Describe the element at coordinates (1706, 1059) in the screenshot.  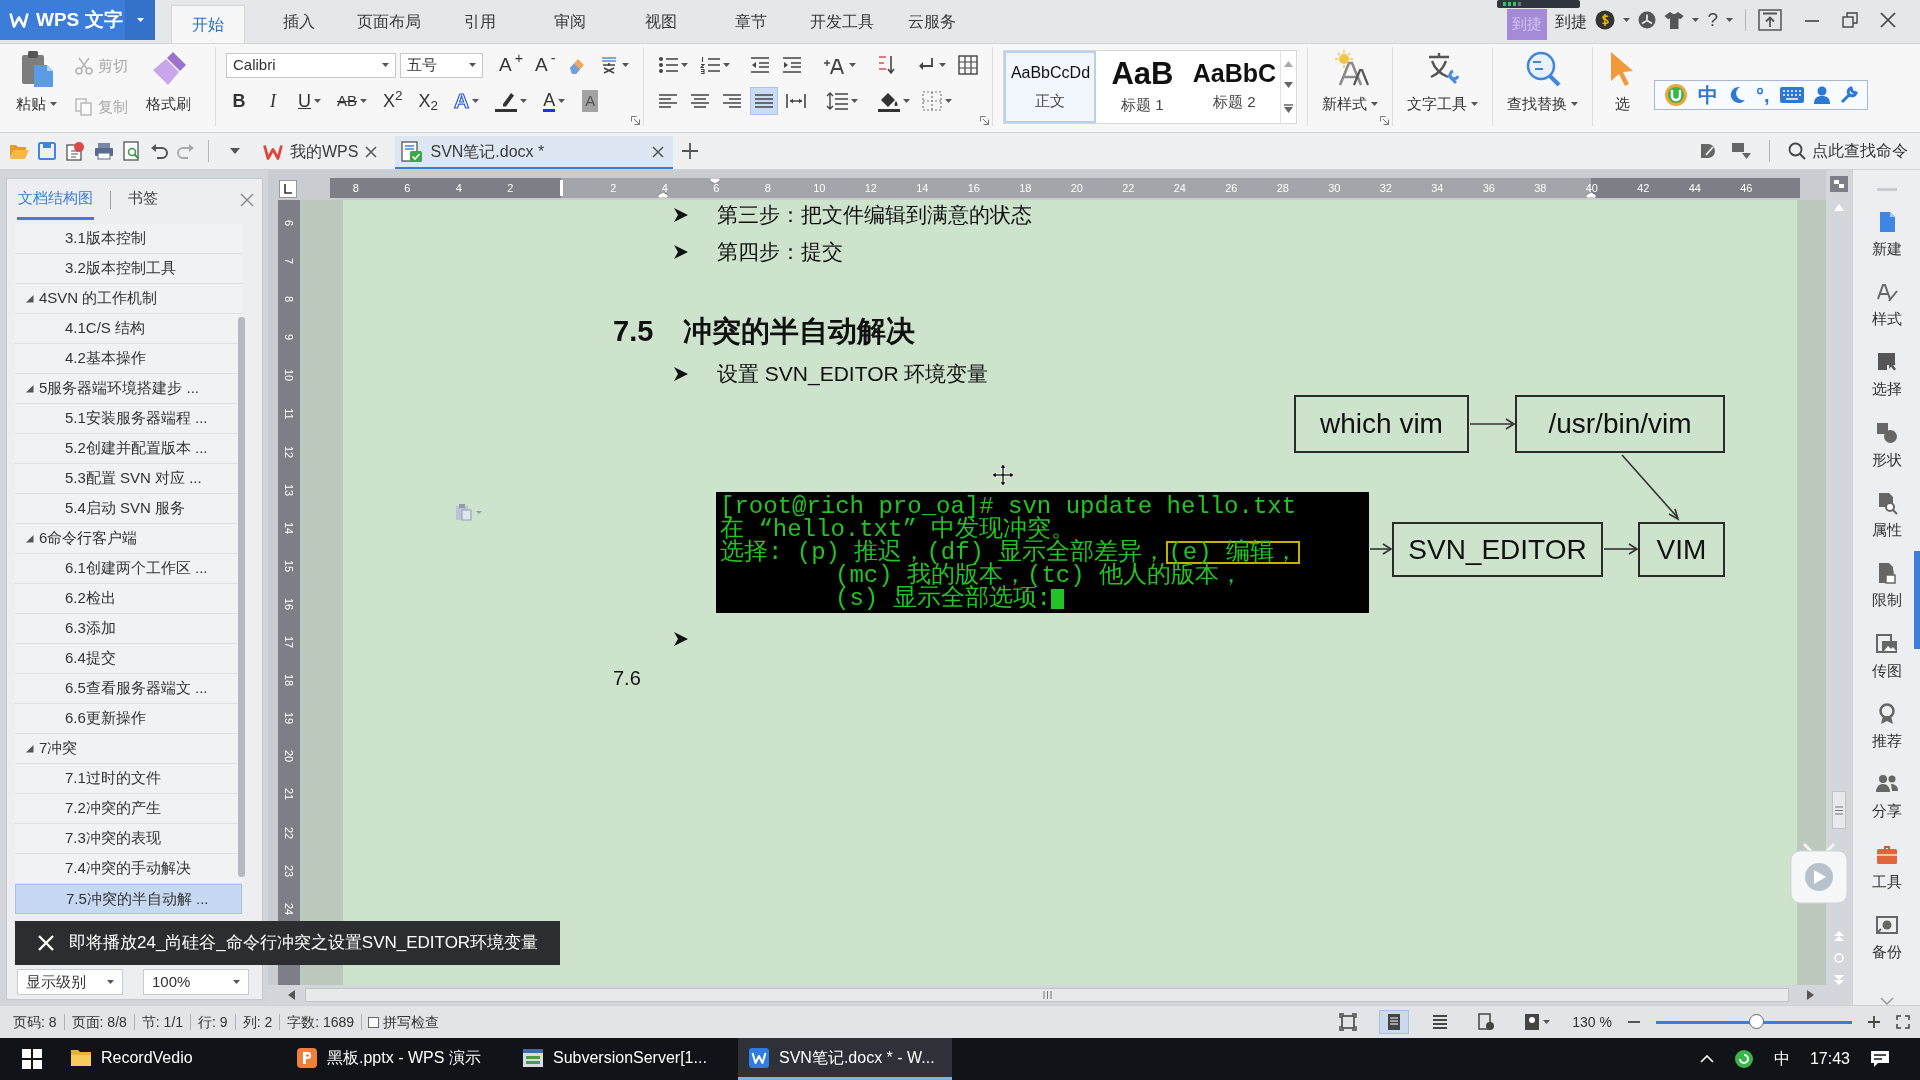
I see `show-hidden-icons-icon` at that location.